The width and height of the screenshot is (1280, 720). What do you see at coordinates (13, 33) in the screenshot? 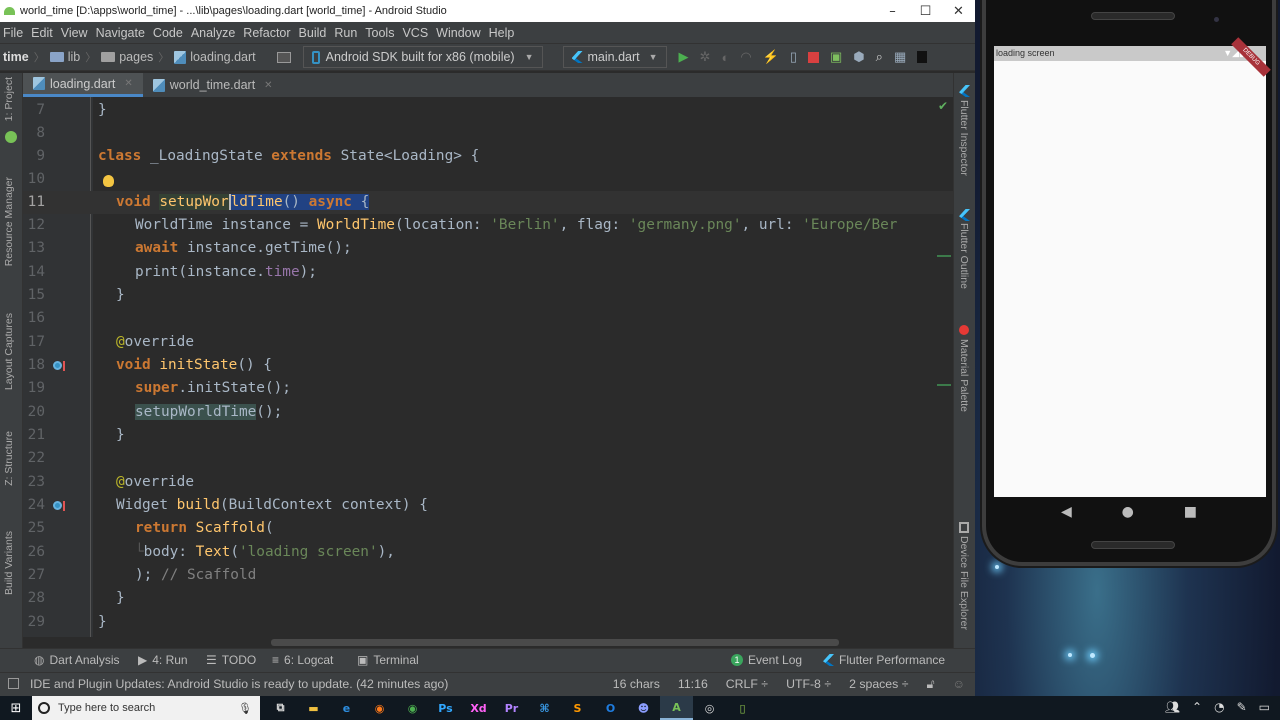
I see `menu-file: File` at bounding box center [13, 33].